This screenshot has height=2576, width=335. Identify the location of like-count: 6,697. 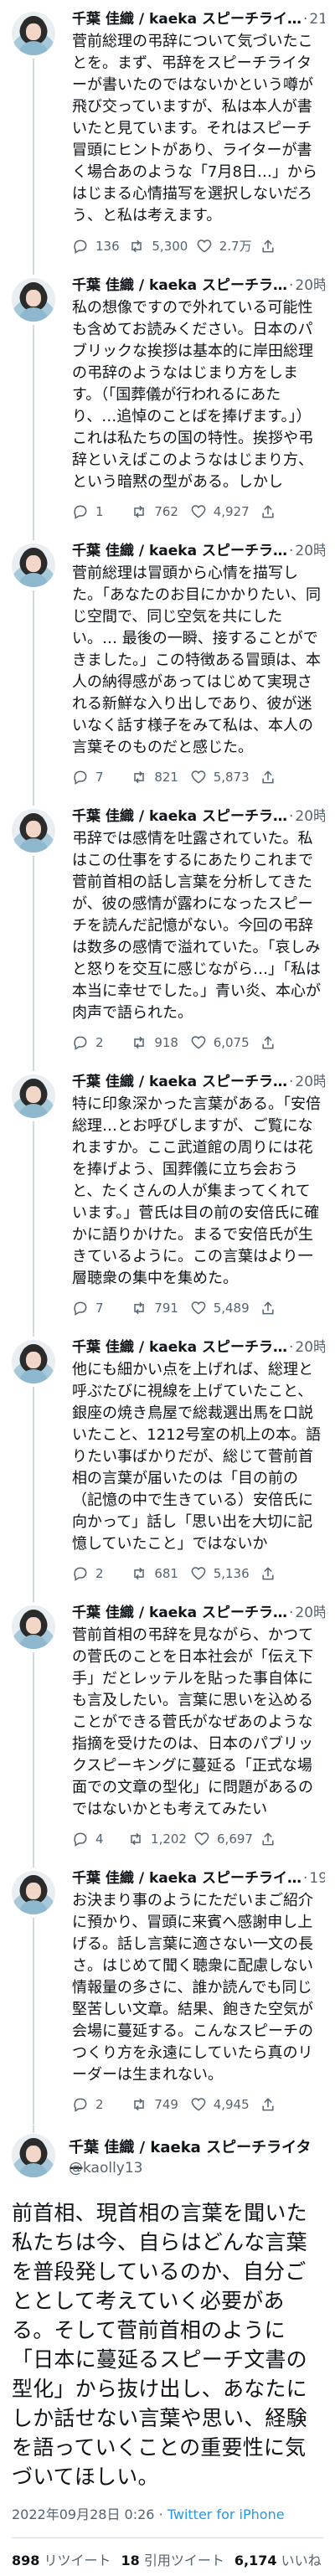
(235, 1839).